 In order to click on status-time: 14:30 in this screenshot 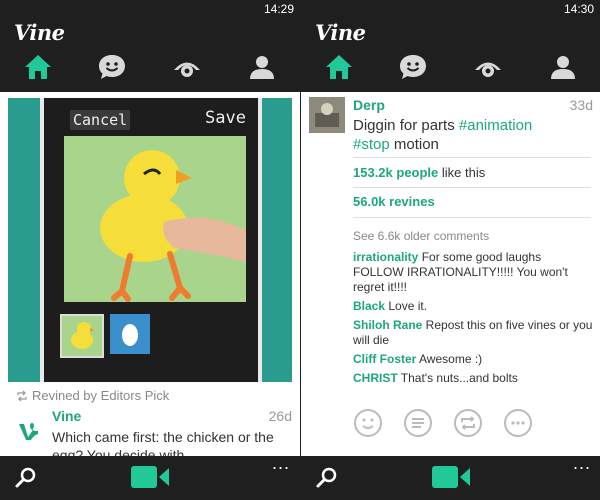, I will do `click(578, 9)`.